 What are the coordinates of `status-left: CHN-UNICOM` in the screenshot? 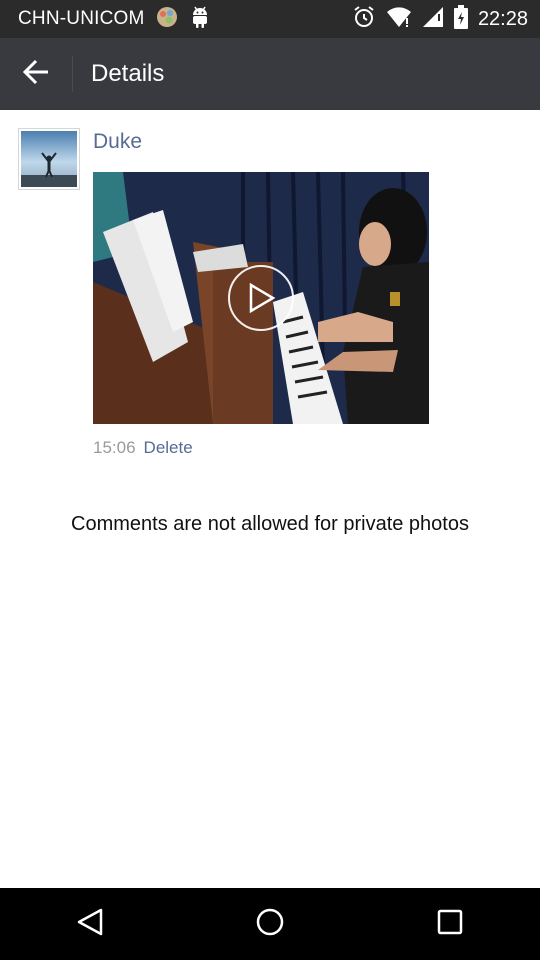 It's located at (114, 19).